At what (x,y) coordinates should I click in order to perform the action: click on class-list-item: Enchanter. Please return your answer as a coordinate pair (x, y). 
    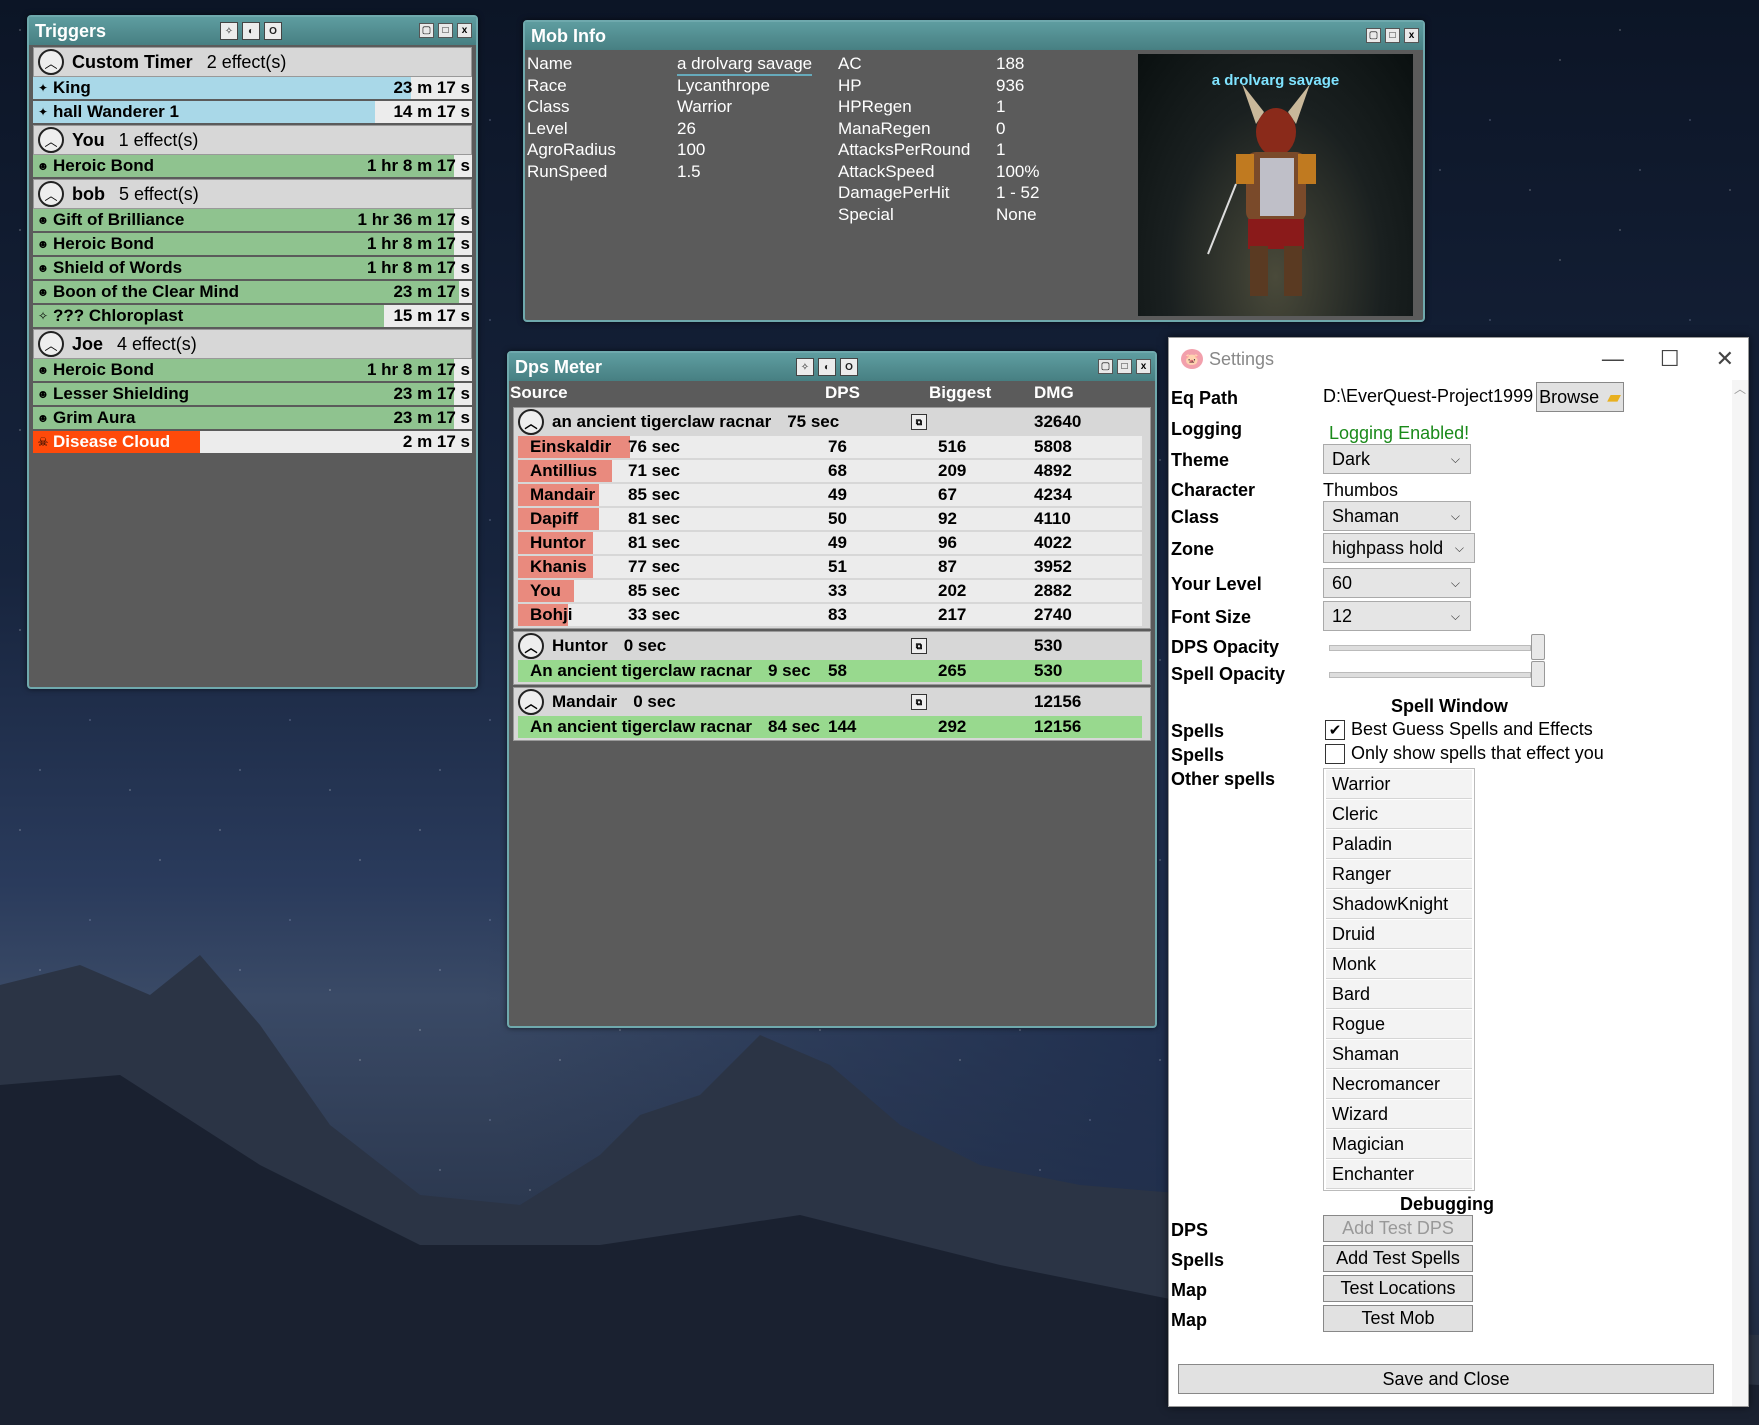
    Looking at the image, I should click on (1399, 1174).